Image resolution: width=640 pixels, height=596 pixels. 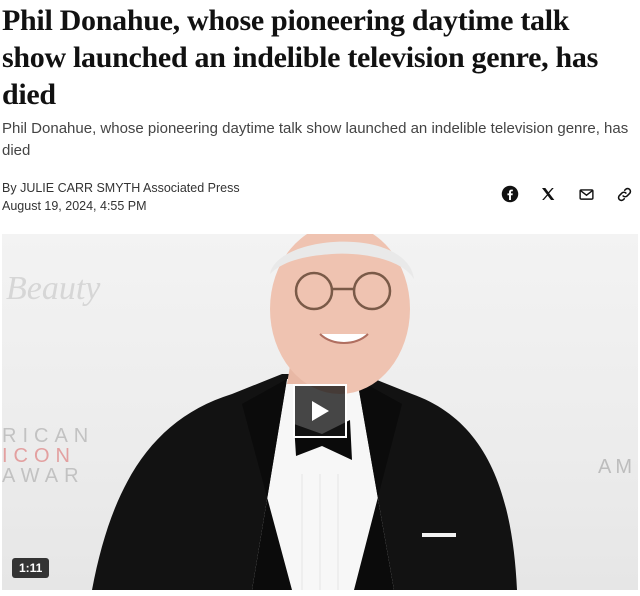 I want to click on byline-prefix: By, so click(x=11, y=188).